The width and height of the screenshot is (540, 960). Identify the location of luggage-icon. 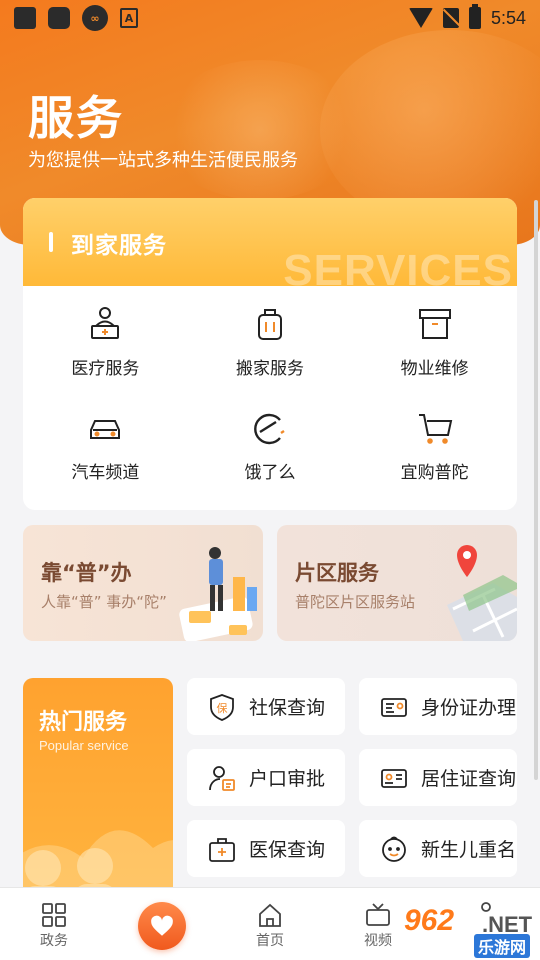
(269, 324).